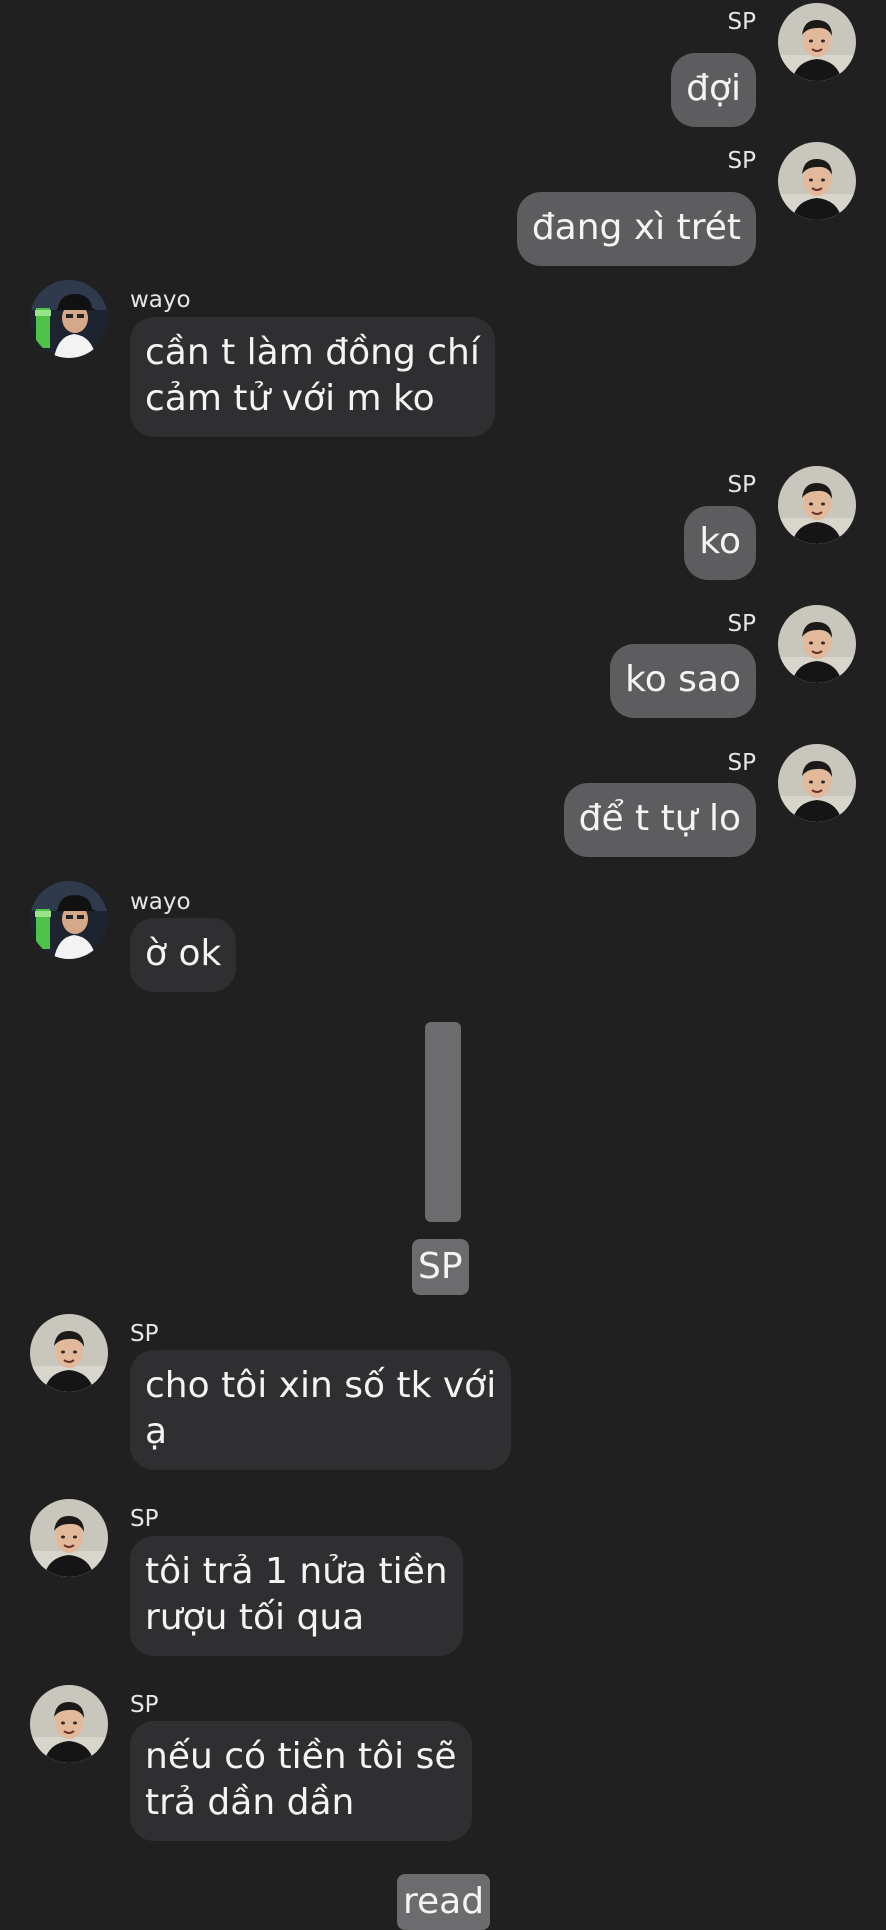 This screenshot has width=886, height=1930. Describe the element at coordinates (183, 955) in the screenshot. I see `message-bubble: ờ ok` at that location.